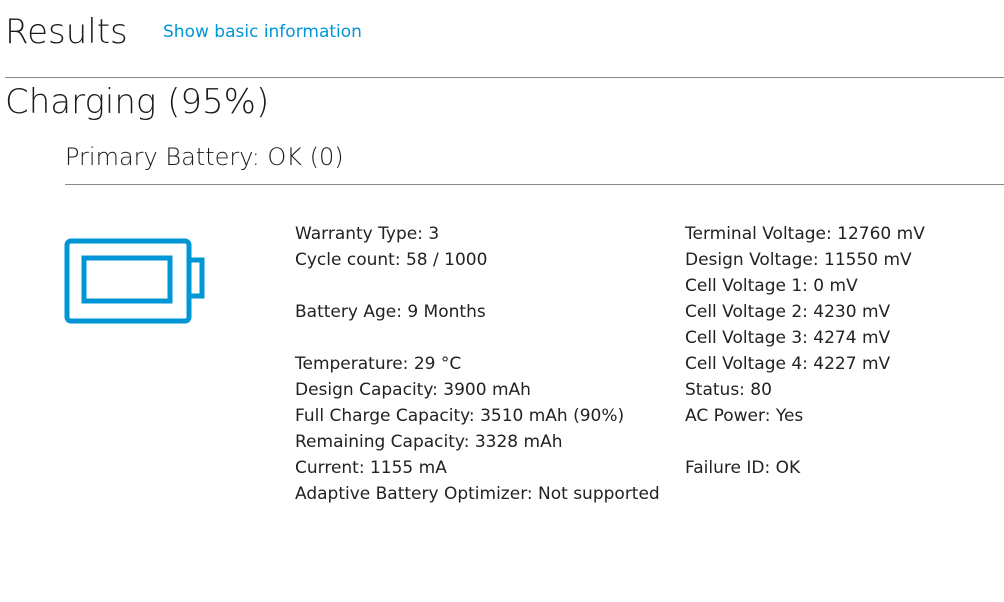 This screenshot has height=602, width=1004. Describe the element at coordinates (460, 416) in the screenshot. I see `full-charge-capacity-value: Full Charge Capacity: 3510 mAh (90%)` at that location.